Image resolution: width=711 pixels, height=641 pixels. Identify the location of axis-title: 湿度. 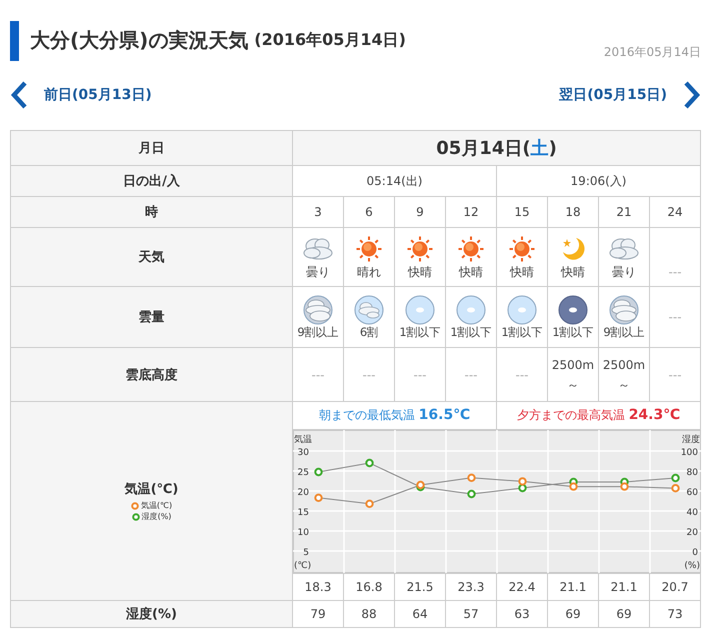
(691, 440).